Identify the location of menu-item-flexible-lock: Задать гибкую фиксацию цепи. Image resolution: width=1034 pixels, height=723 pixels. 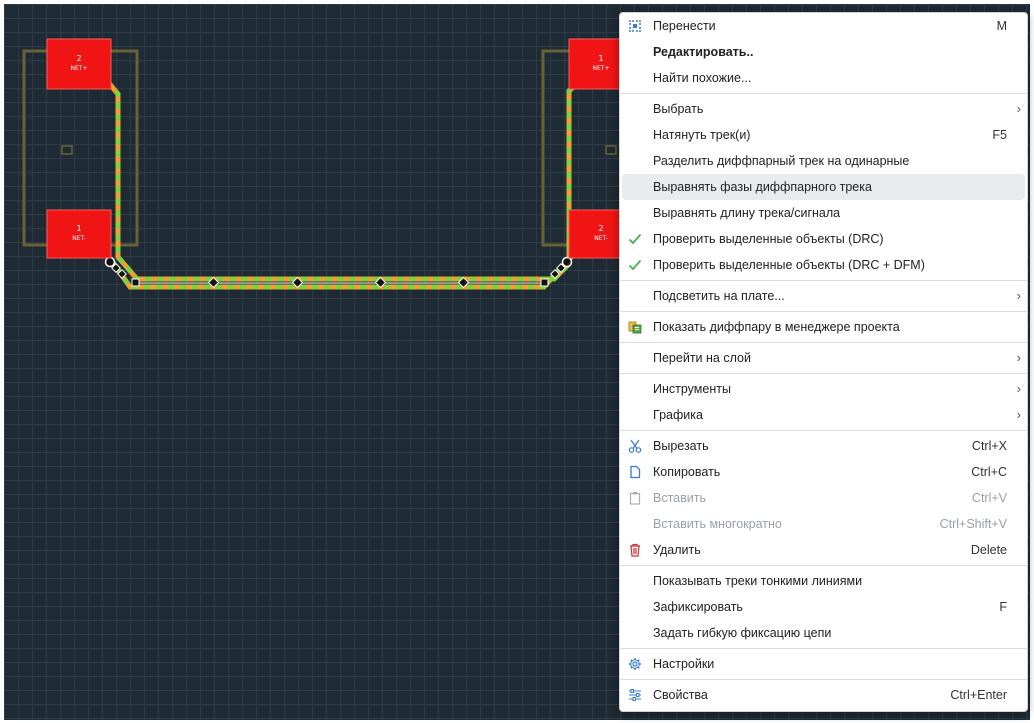
(823, 633).